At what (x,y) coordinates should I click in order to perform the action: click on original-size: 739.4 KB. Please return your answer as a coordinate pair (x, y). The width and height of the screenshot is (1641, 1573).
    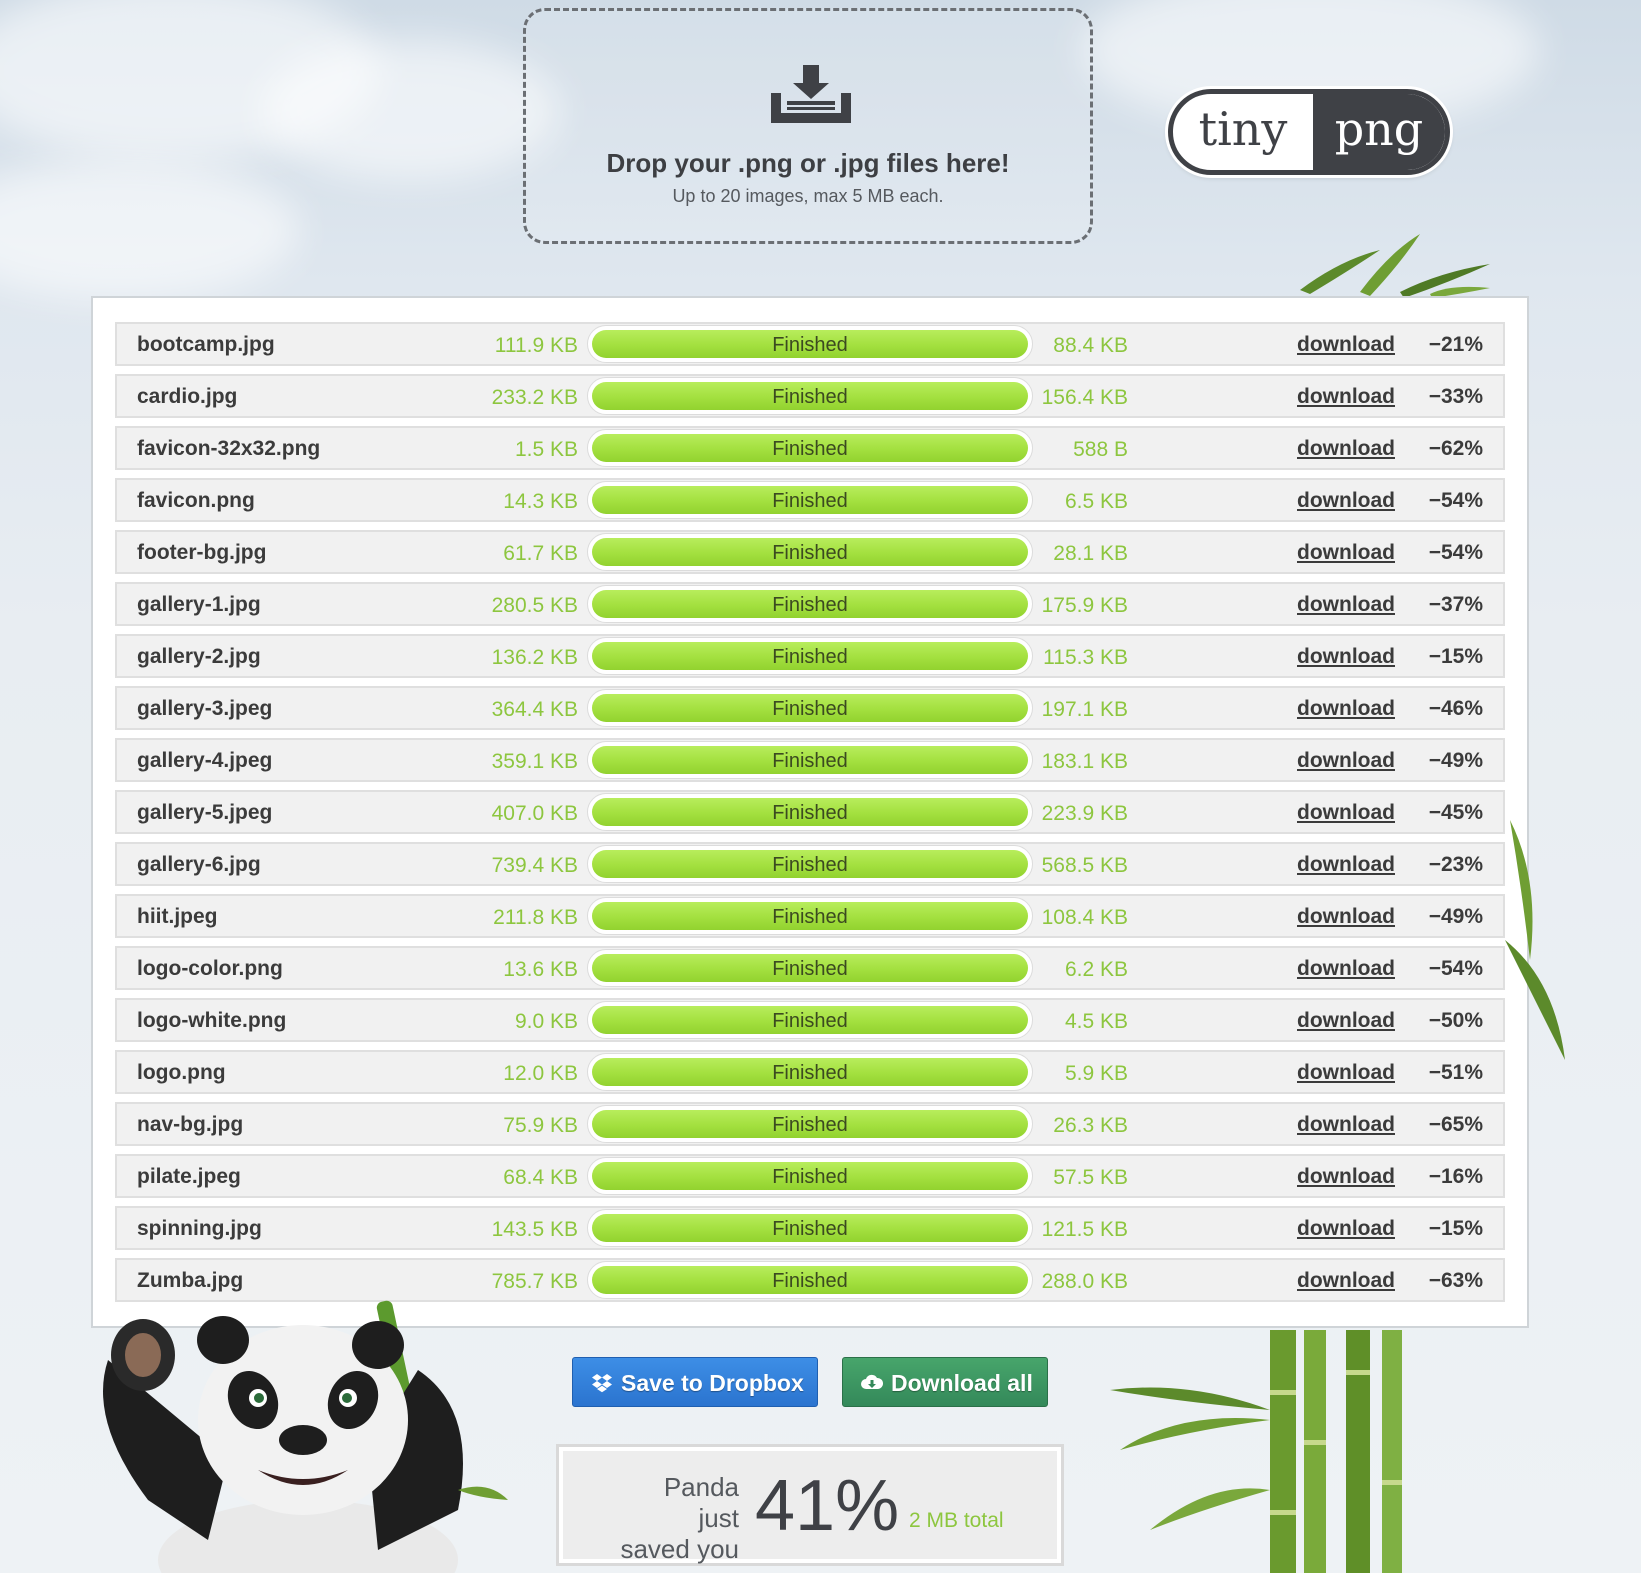
    Looking at the image, I should click on (534, 865).